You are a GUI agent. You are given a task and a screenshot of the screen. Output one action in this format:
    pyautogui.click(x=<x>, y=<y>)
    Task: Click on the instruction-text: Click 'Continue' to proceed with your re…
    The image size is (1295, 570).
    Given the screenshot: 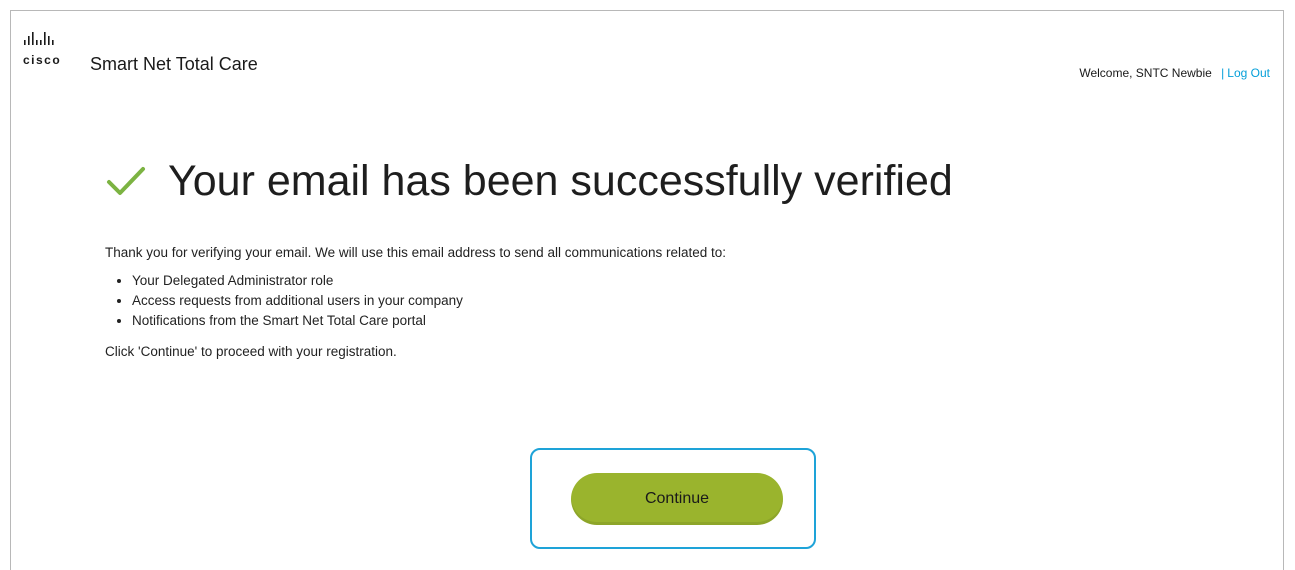 What is the action you would take?
    pyautogui.click(x=251, y=351)
    